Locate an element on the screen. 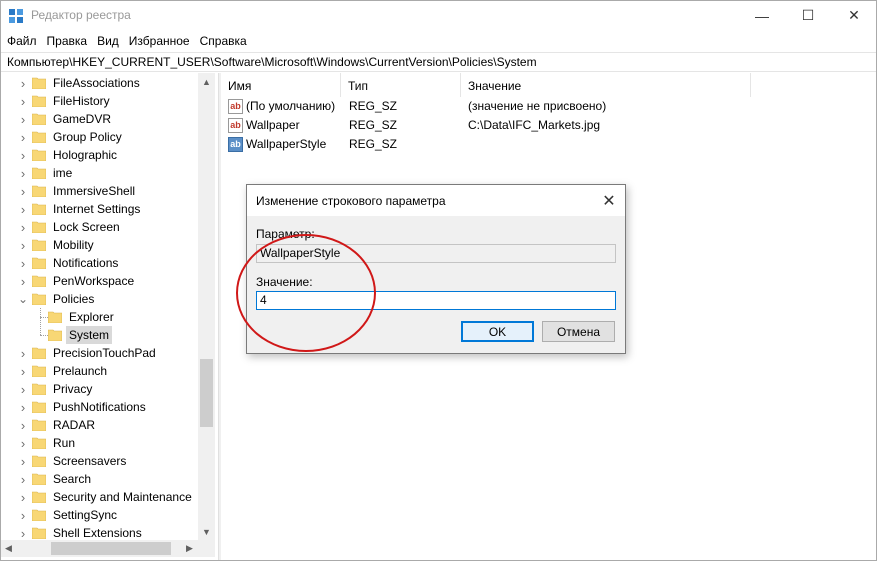 The height and width of the screenshot is (561, 877). tree-item: › Security and Maintenance is located at coordinates (100, 497).